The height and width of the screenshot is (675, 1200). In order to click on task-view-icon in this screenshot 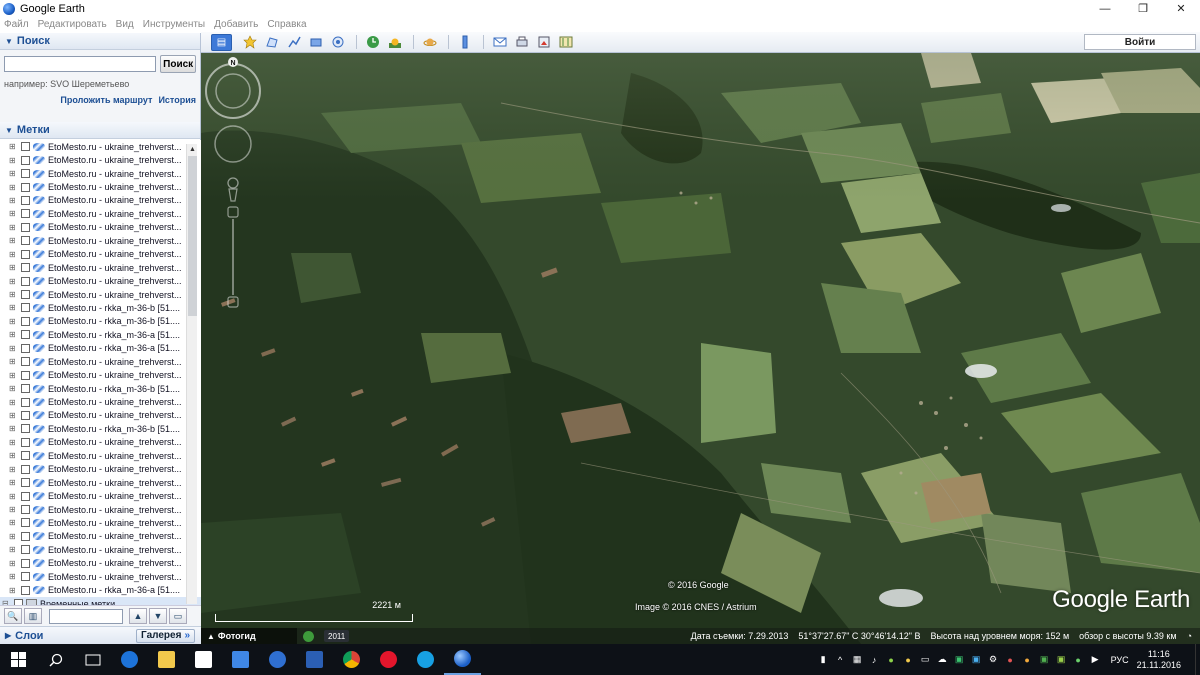, I will do `click(92, 659)`.